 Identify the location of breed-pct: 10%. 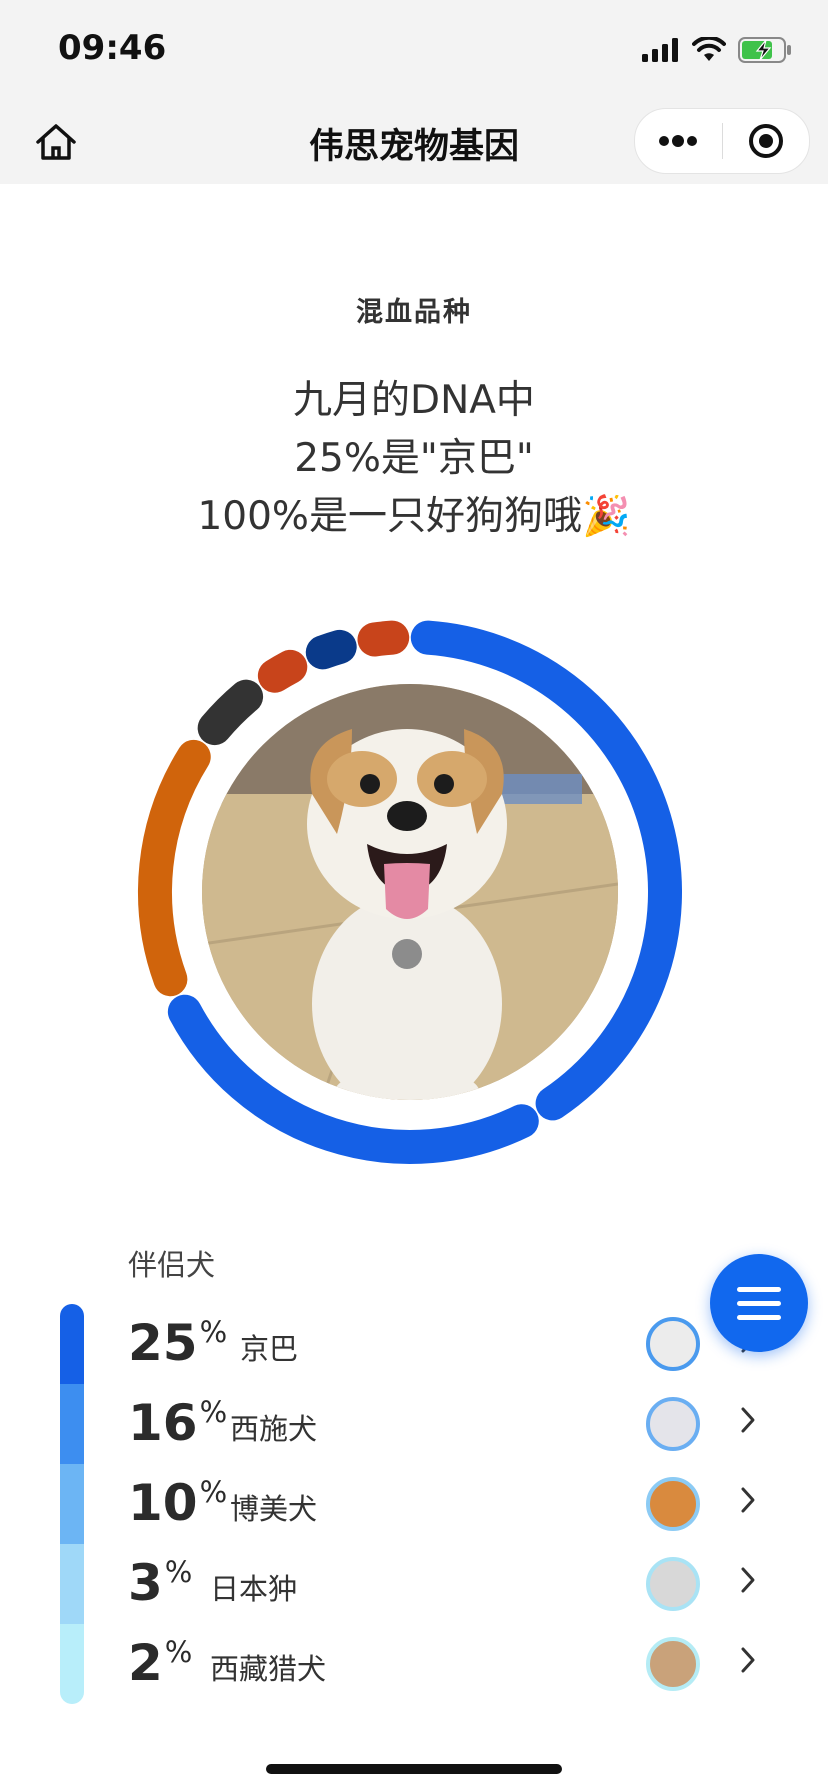
(178, 1503).